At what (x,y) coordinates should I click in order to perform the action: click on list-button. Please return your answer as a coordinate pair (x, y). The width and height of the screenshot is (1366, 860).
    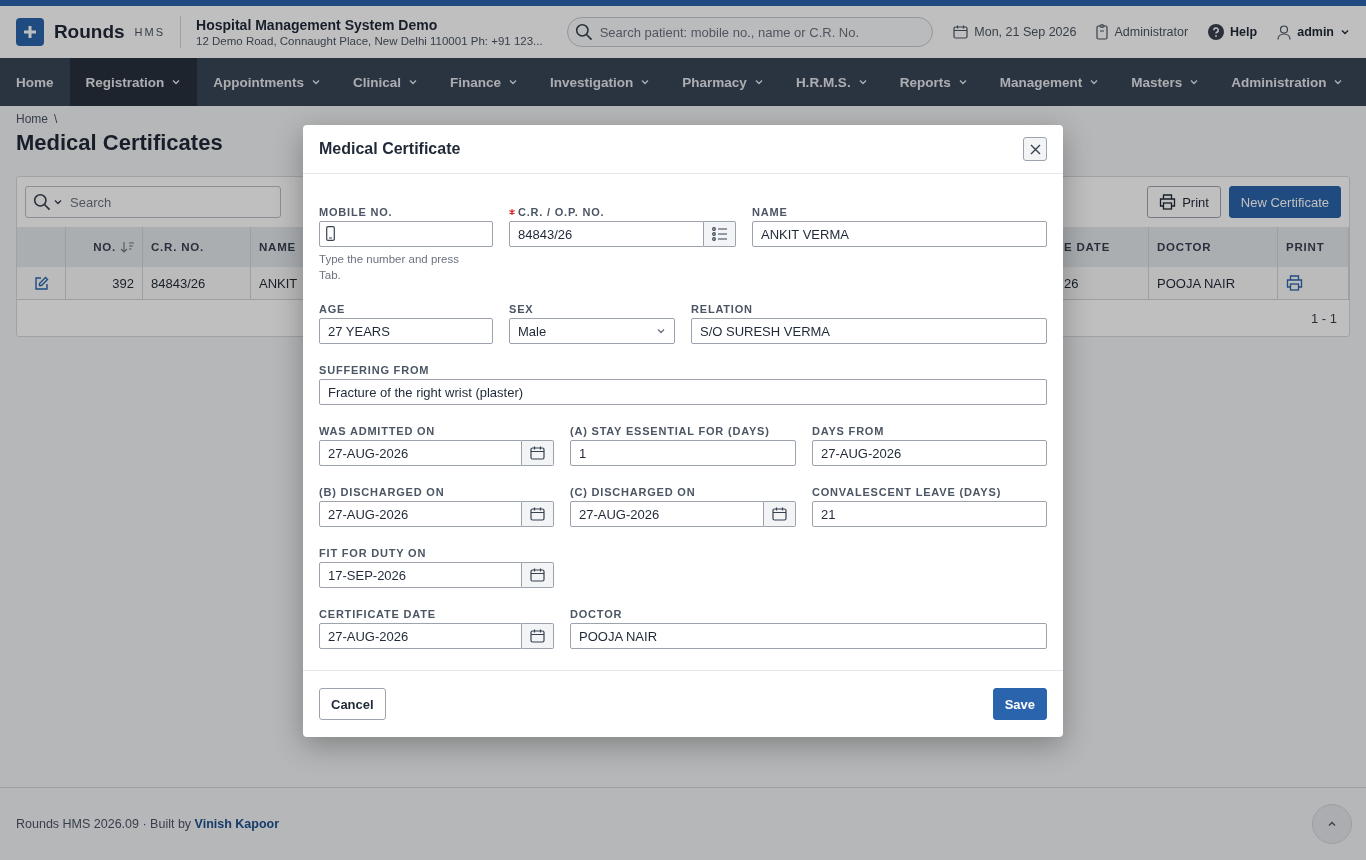
    Looking at the image, I should click on (720, 234).